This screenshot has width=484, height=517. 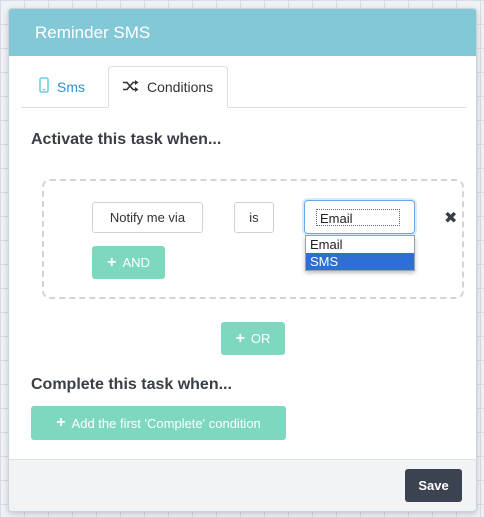 I want to click on add-or-label: OR, so click(x=260, y=338).